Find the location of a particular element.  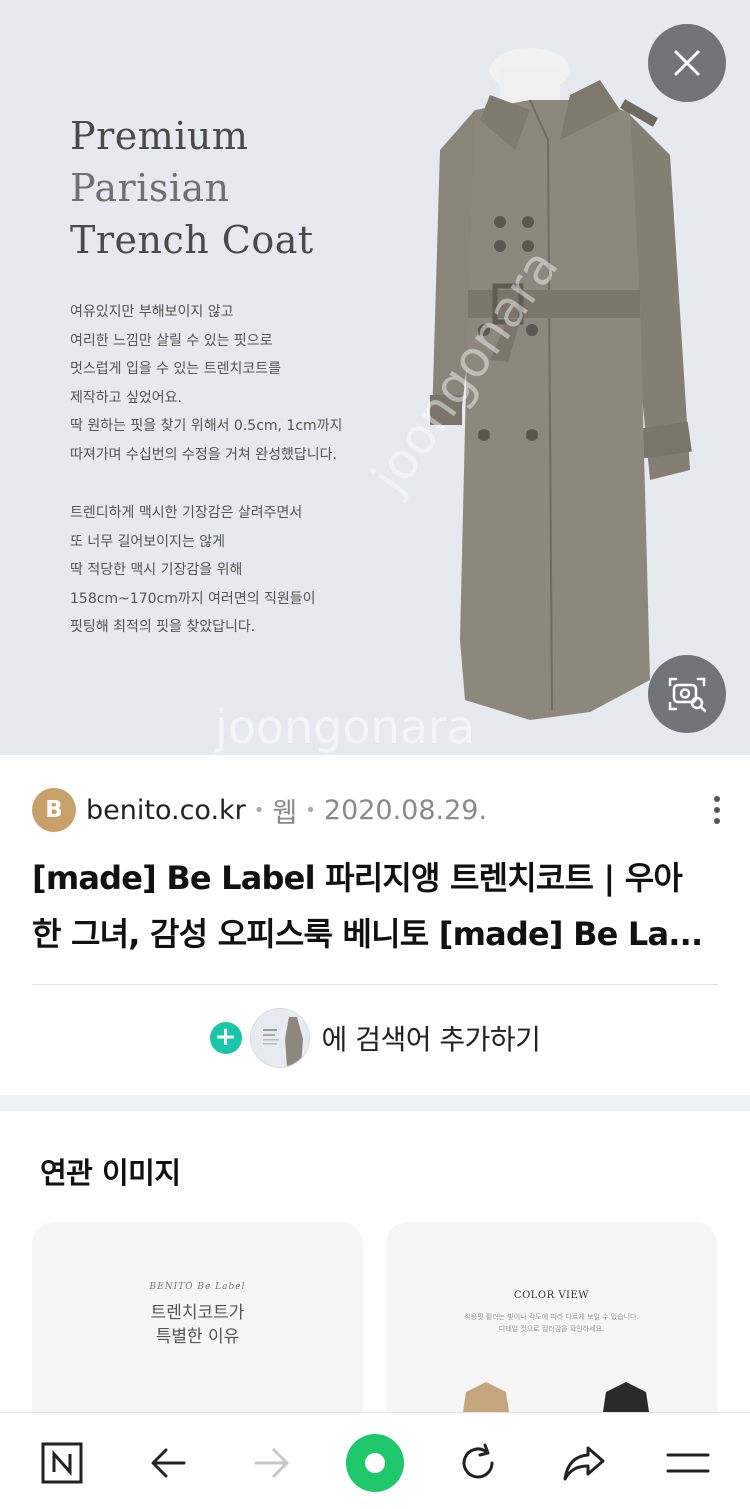

hero-text-line: 트렌디하게 맥시한 기장감은 살려주면서 is located at coordinates (186, 513).